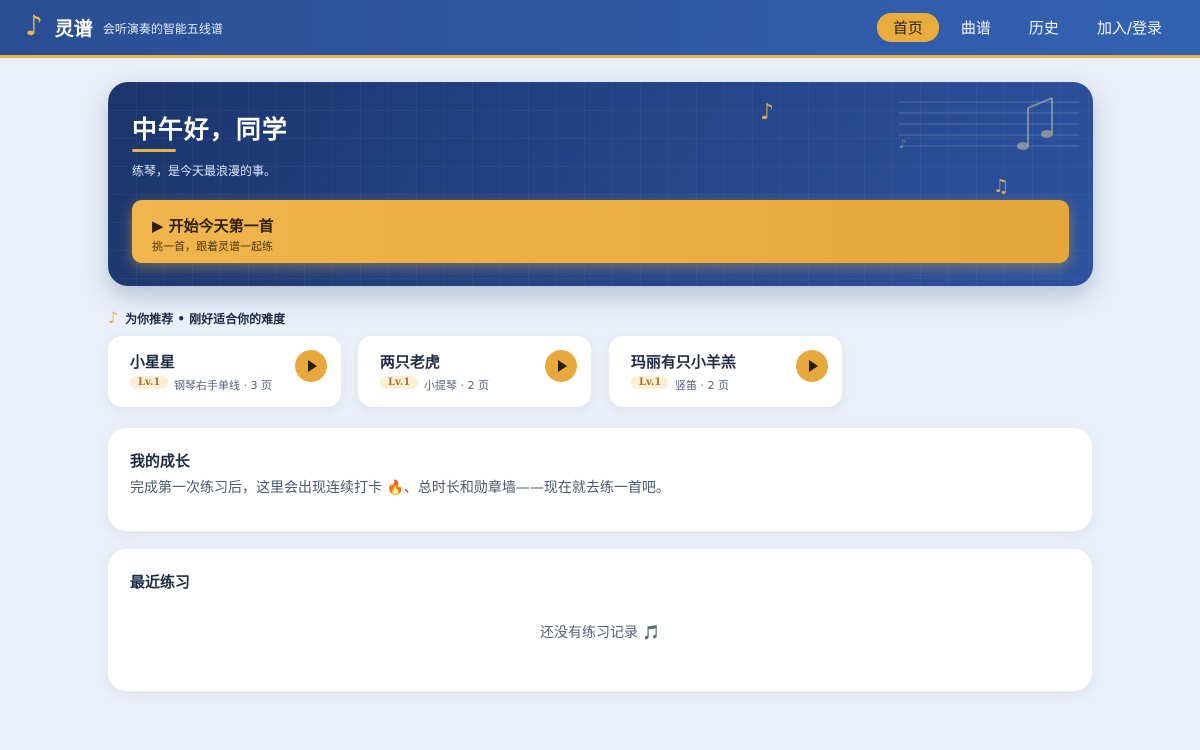 The image size is (1200, 750). I want to click on hero-subtitle: 练琴，是今天最浪漫的事。, so click(204, 171).